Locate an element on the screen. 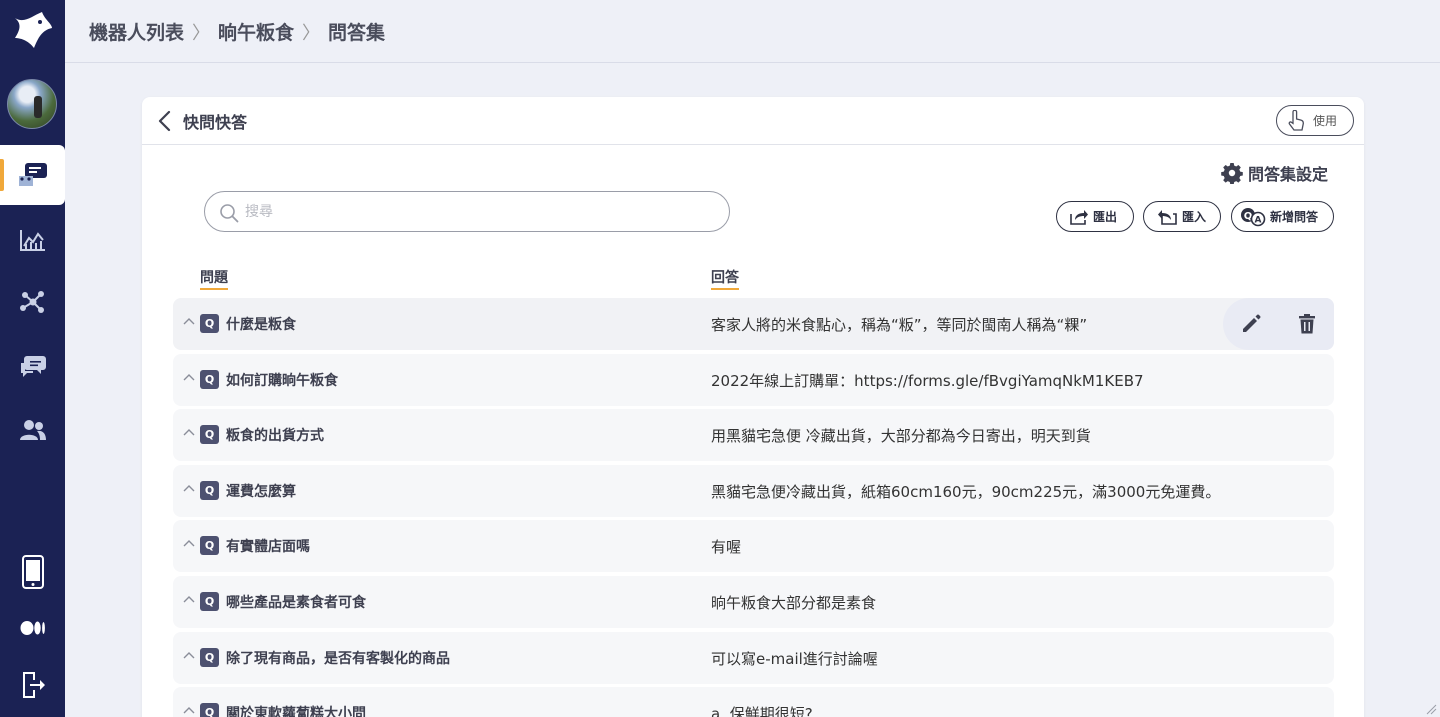 The height and width of the screenshot is (717, 1440). chat-bot-icon is located at coordinates (32, 174).